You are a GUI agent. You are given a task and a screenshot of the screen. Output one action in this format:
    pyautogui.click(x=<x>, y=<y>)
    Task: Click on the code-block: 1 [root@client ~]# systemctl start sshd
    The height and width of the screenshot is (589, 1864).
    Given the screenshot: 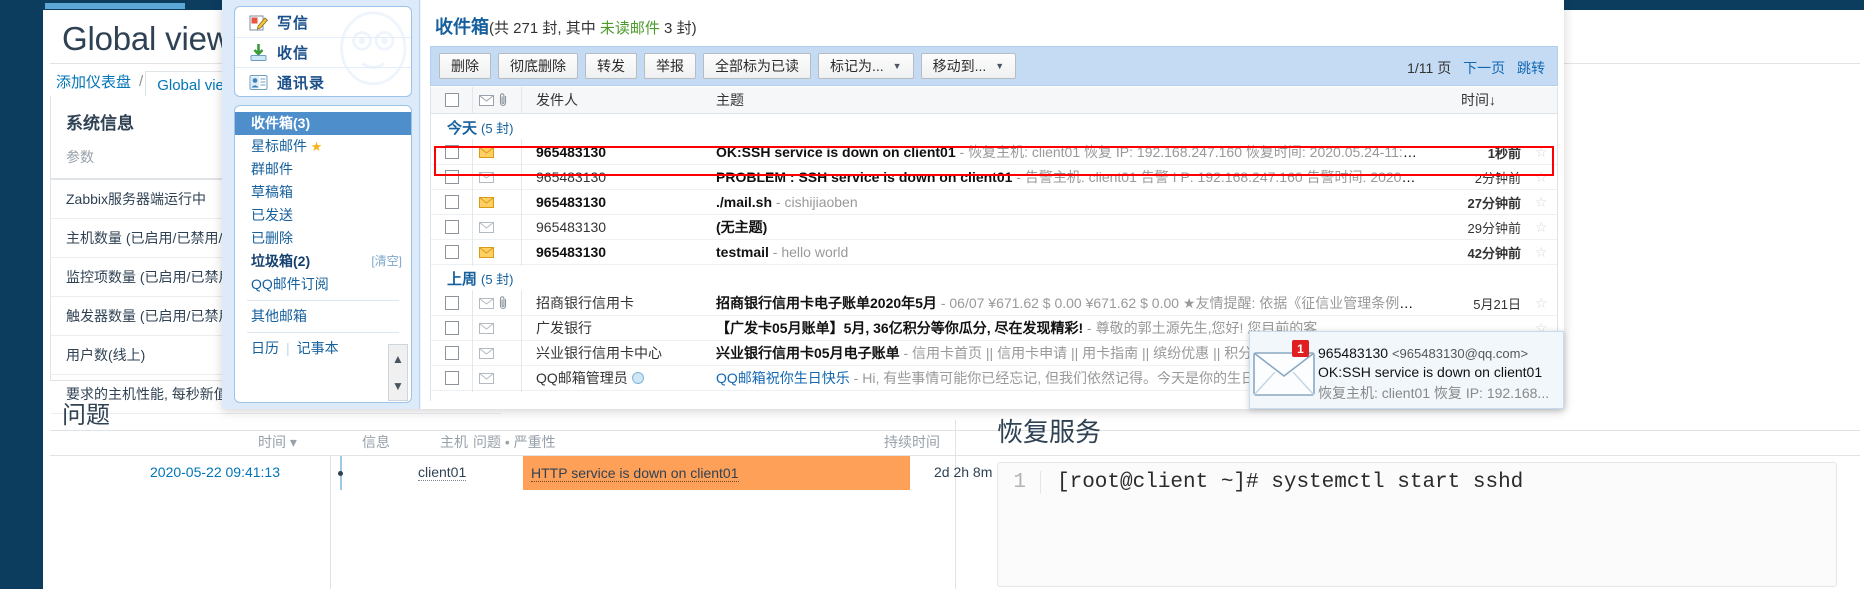 What is the action you would take?
    pyautogui.click(x=1417, y=524)
    